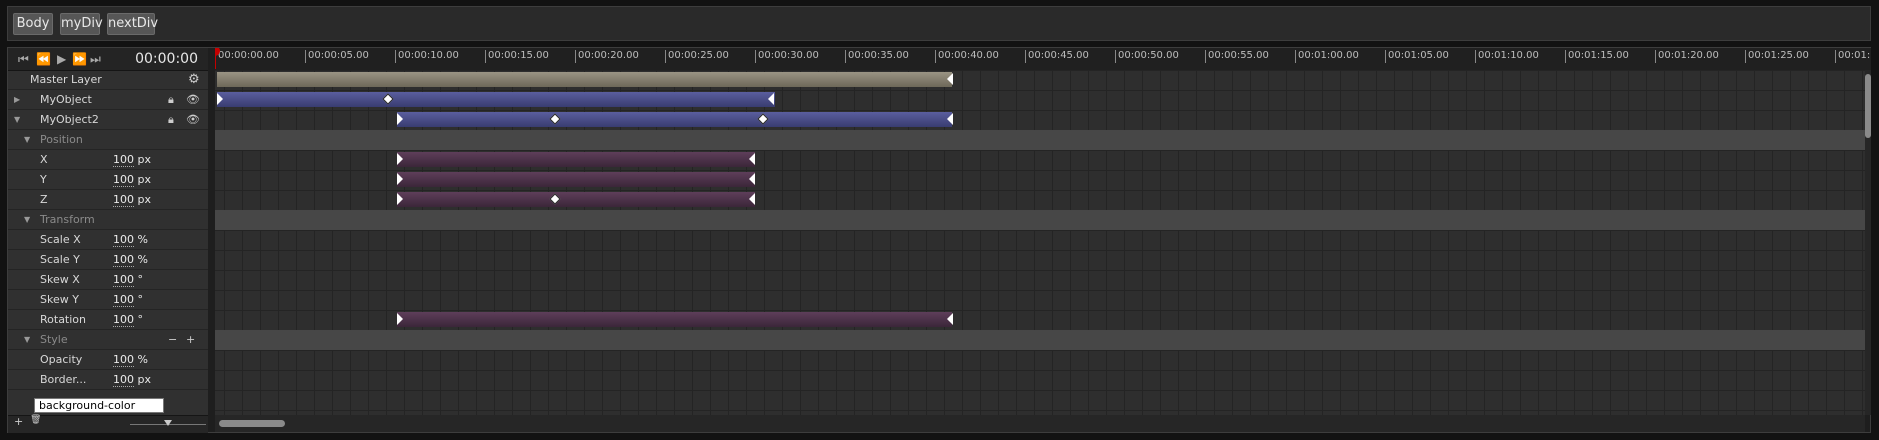  What do you see at coordinates (61, 59) in the screenshot?
I see `play-icon: ▶` at bounding box center [61, 59].